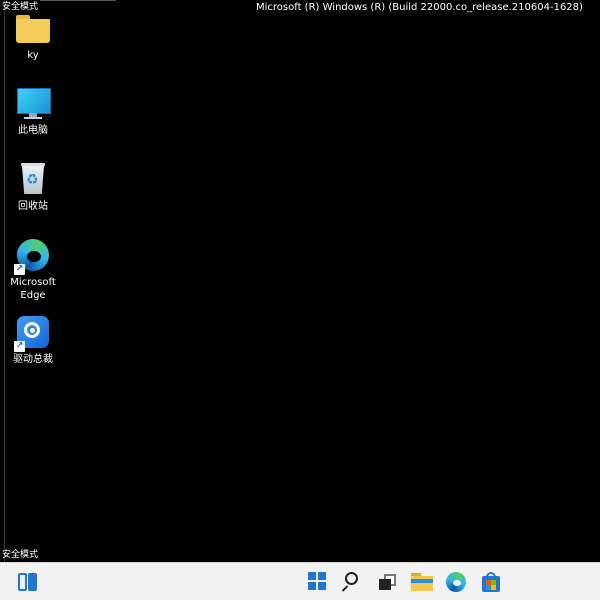  I want to click on desktop-icon-driver-tool: ↗ 驱动总裁, so click(33, 340).